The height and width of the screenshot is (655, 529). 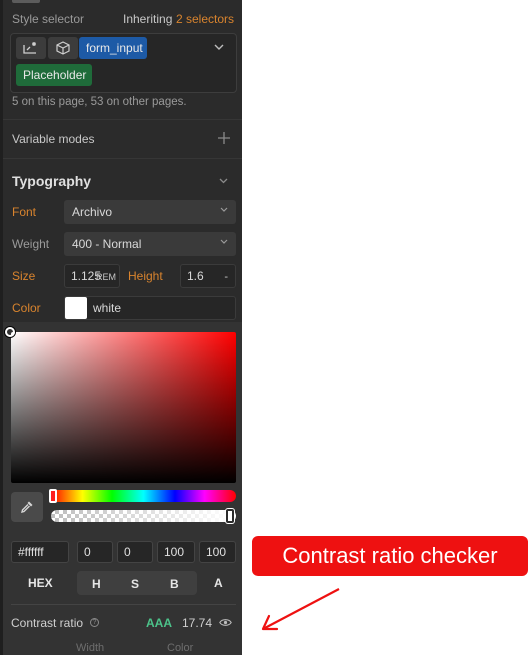 What do you see at coordinates (143, 496) in the screenshot?
I see `hue-slider` at bounding box center [143, 496].